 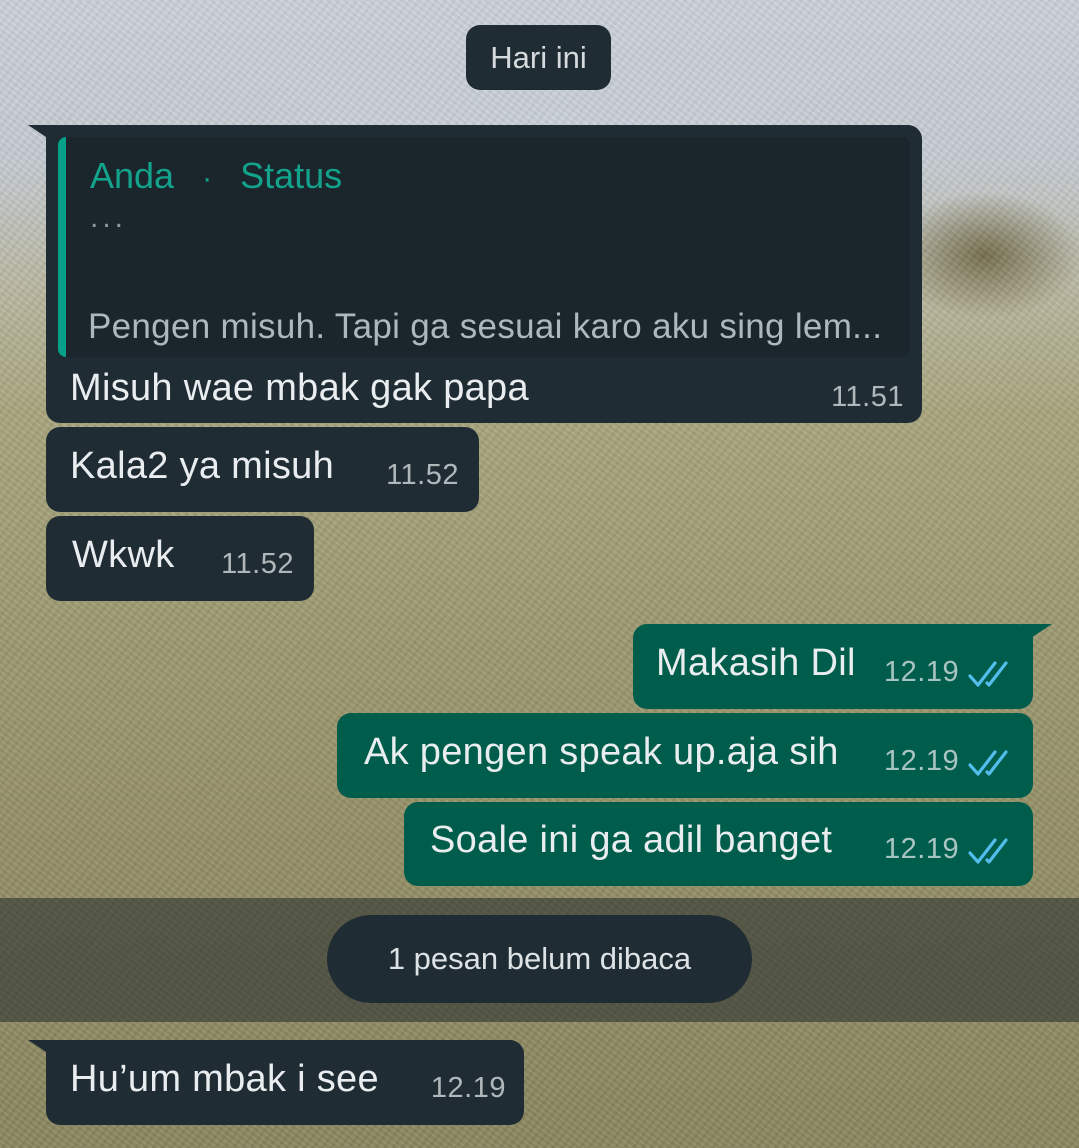 I want to click on message-text: Makasih Dil, so click(x=756, y=663).